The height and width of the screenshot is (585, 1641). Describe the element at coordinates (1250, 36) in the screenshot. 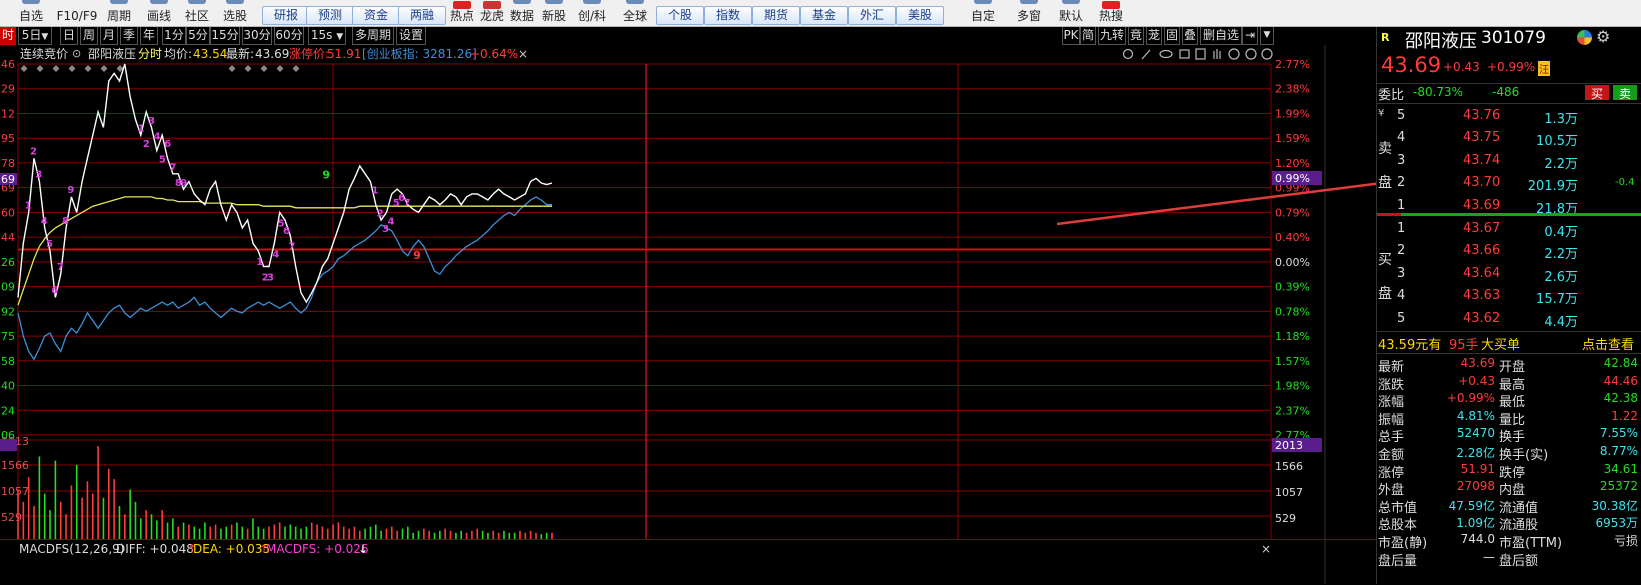

I see `tail-arrow-icon: ⇥` at that location.